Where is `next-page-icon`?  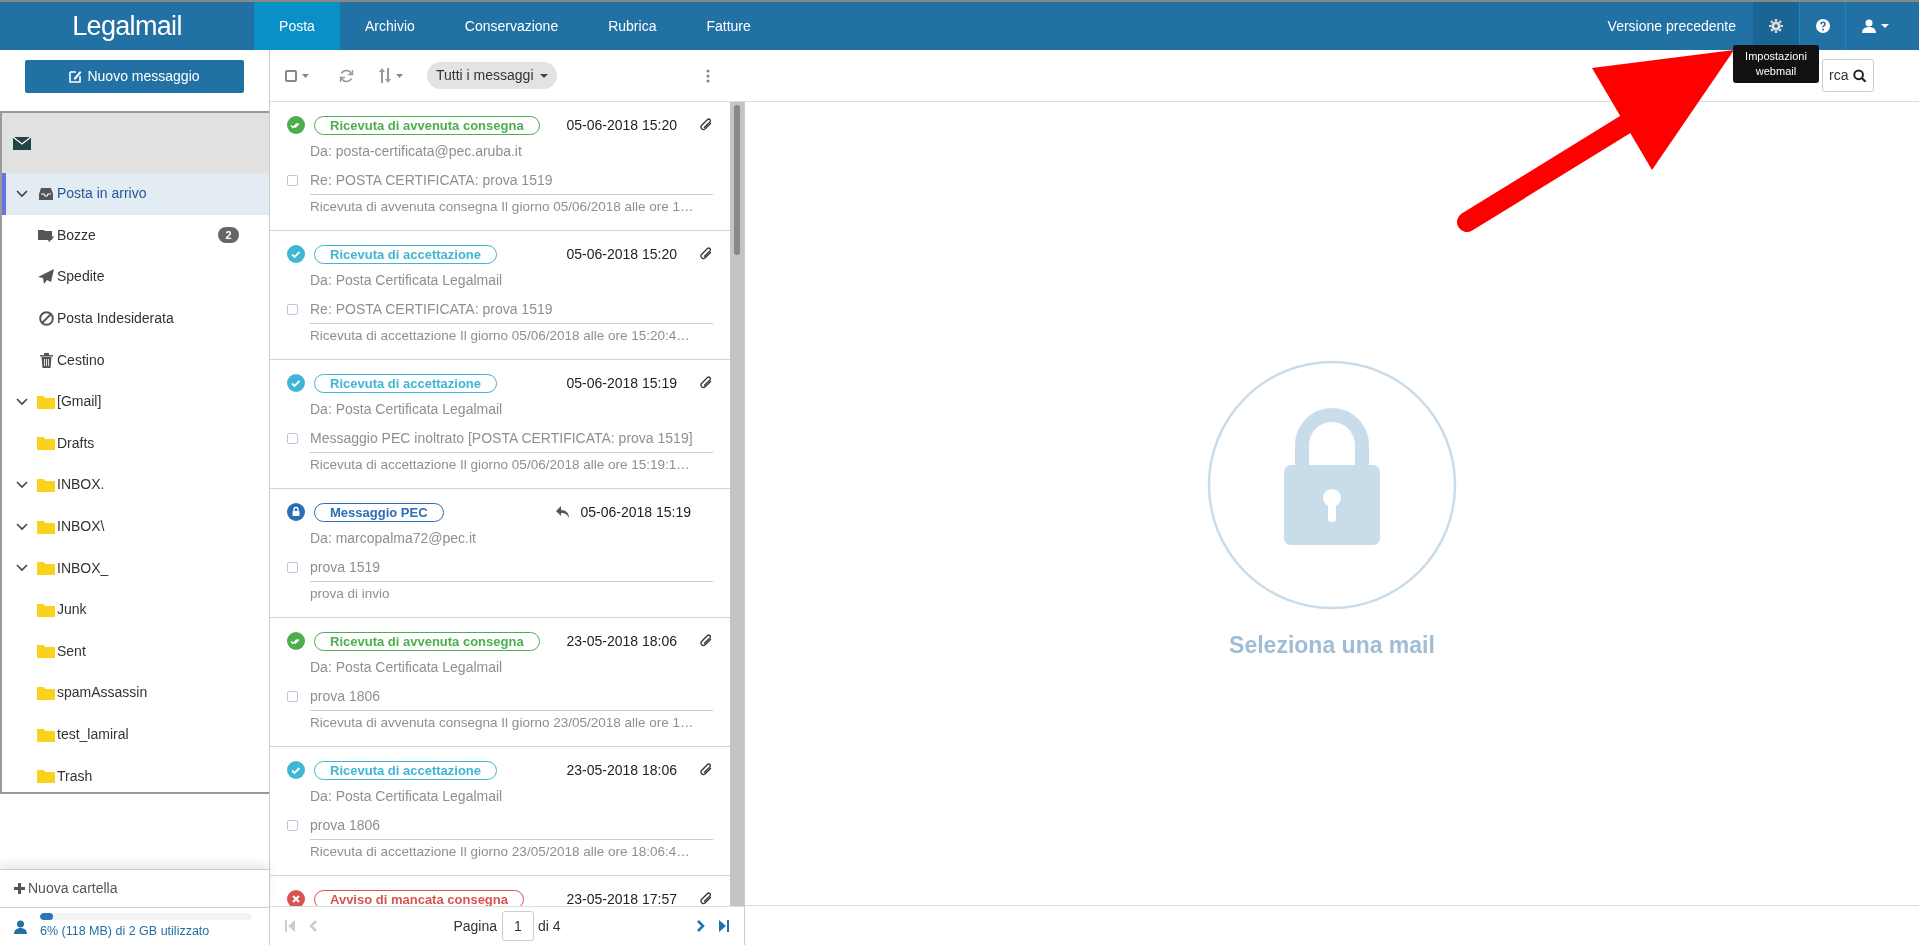 next-page-icon is located at coordinates (701, 926).